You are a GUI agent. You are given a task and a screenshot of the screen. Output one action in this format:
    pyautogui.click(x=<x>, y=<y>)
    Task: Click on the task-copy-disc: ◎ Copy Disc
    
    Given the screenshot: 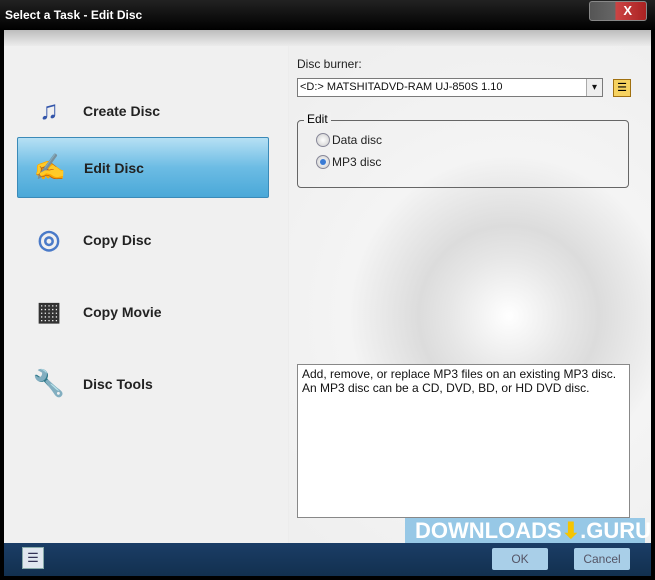 What is the action you would take?
    pyautogui.click(x=143, y=239)
    